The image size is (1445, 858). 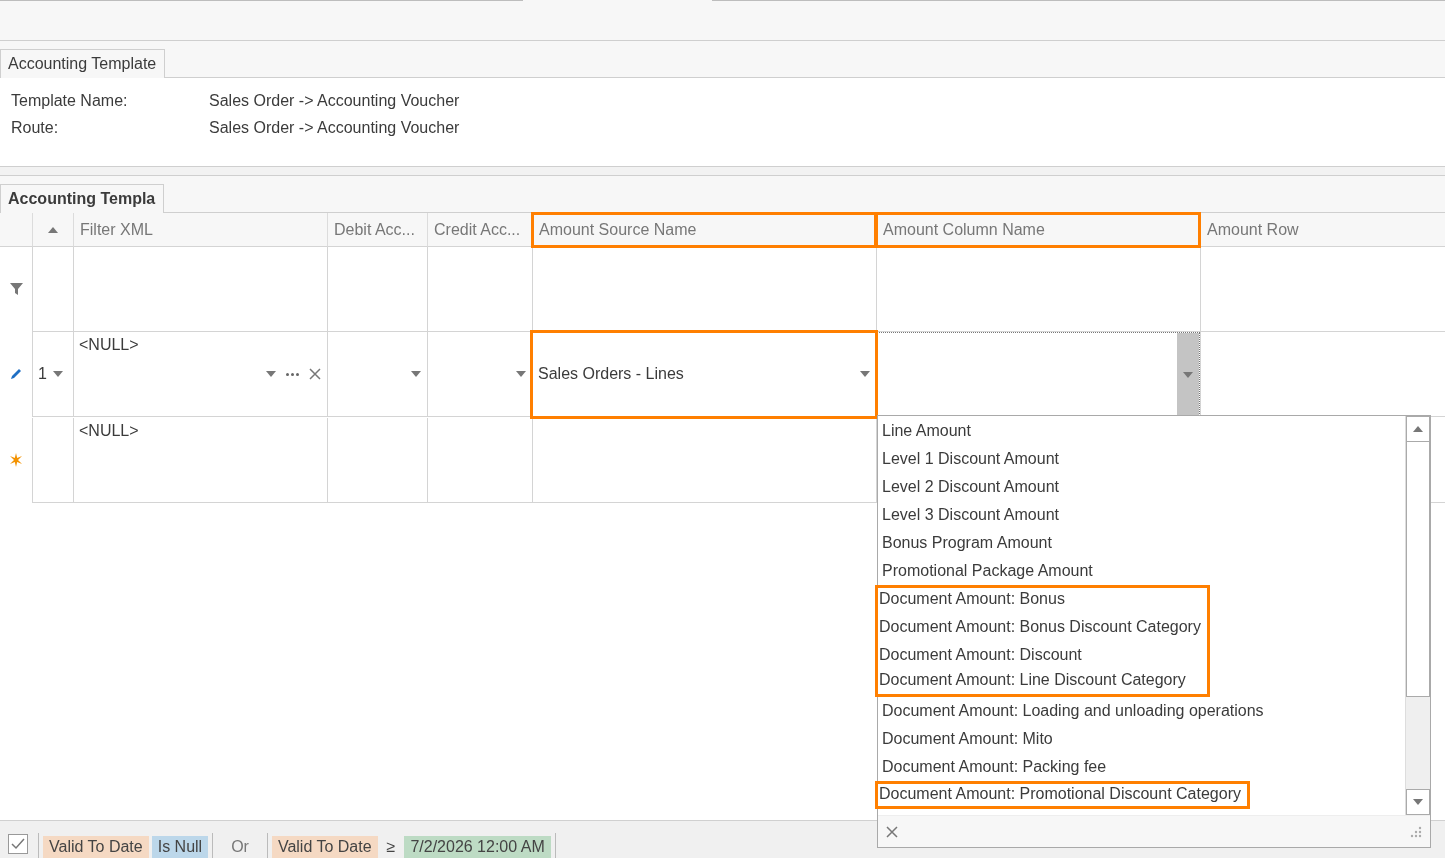 I want to click on list-item: Document Amount: Promotional Discount Category, so click(x=1062, y=795).